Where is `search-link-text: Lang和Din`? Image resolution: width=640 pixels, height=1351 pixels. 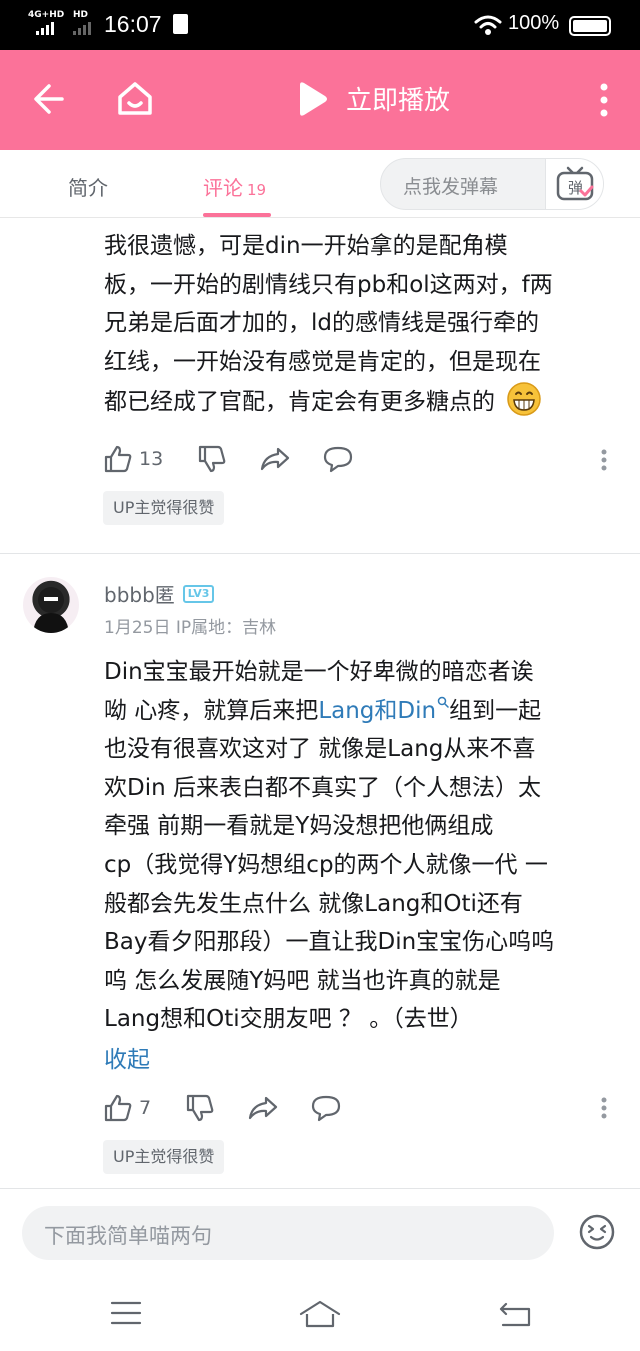
search-link-text: Lang和Din is located at coordinates (377, 710).